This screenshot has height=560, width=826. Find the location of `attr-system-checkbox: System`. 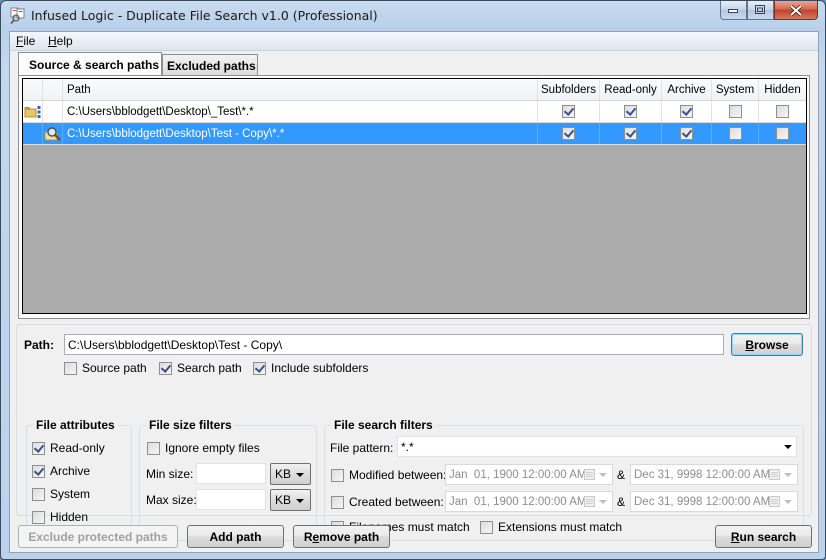

attr-system-checkbox: System is located at coordinates (61, 494).